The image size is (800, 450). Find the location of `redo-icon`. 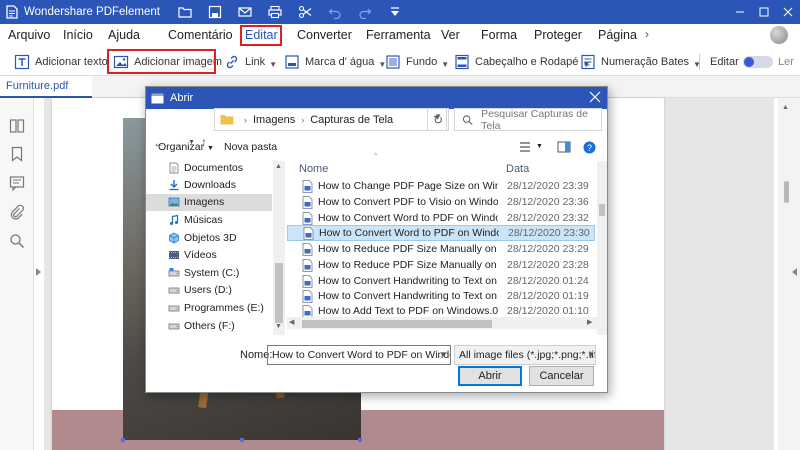

redo-icon is located at coordinates (365, 12).